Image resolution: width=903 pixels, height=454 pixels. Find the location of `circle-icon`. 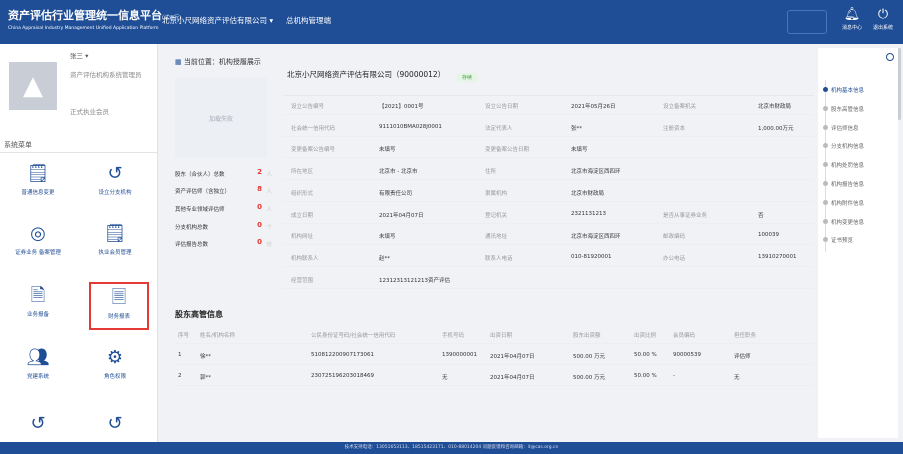

circle-icon is located at coordinates (890, 57).